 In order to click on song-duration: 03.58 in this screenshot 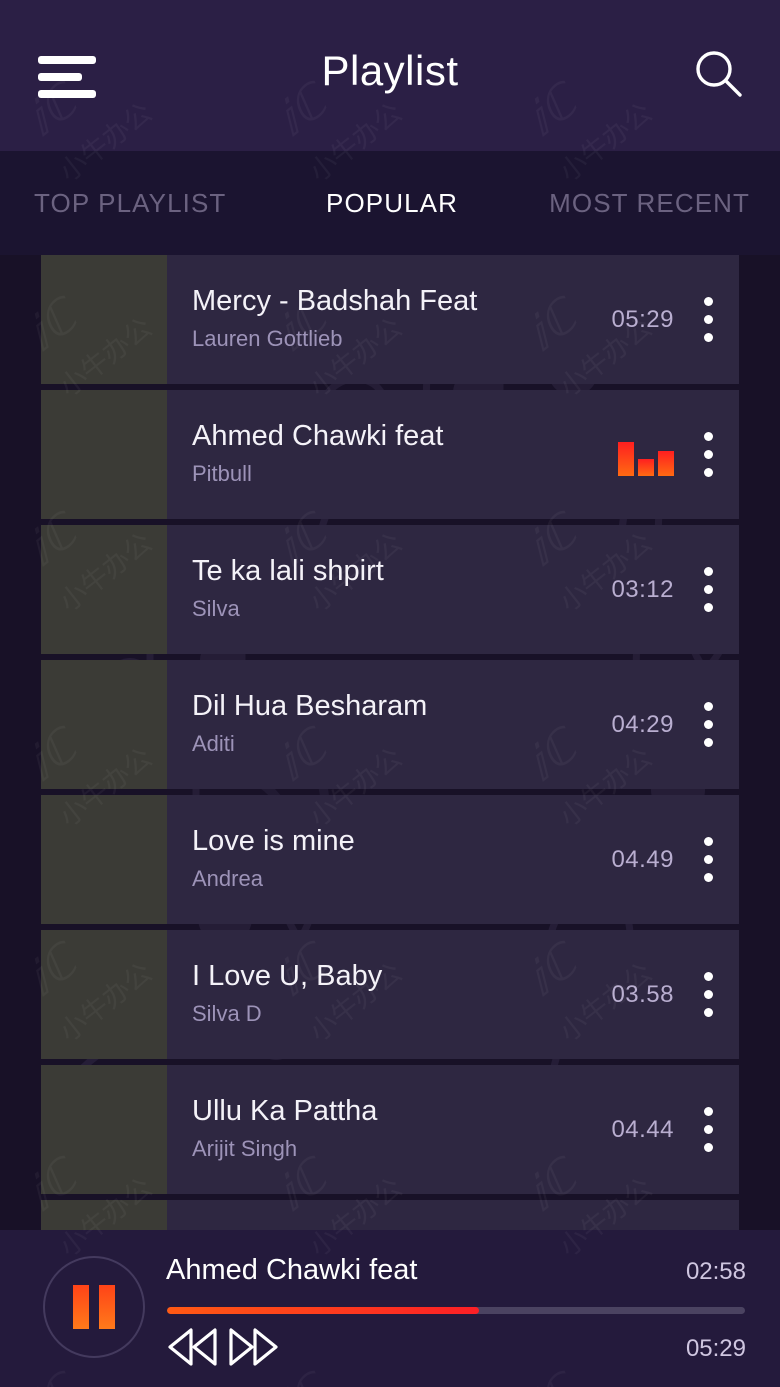, I will do `click(642, 994)`.